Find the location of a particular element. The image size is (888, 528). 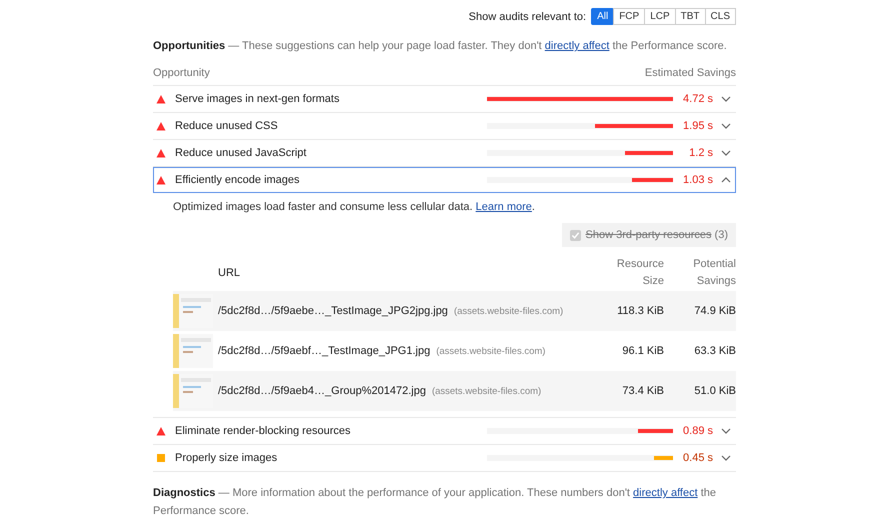

checkmark-icon is located at coordinates (575, 235).